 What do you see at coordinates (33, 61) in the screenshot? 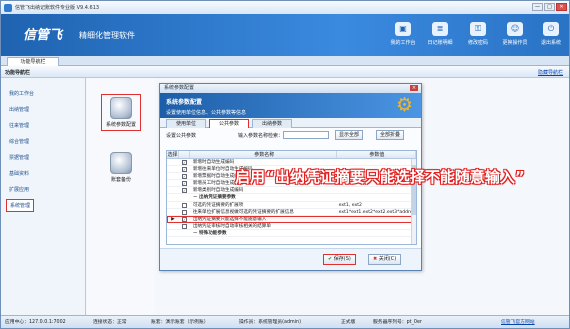
I see `tab-nav: 功能导航栏` at bounding box center [33, 61].